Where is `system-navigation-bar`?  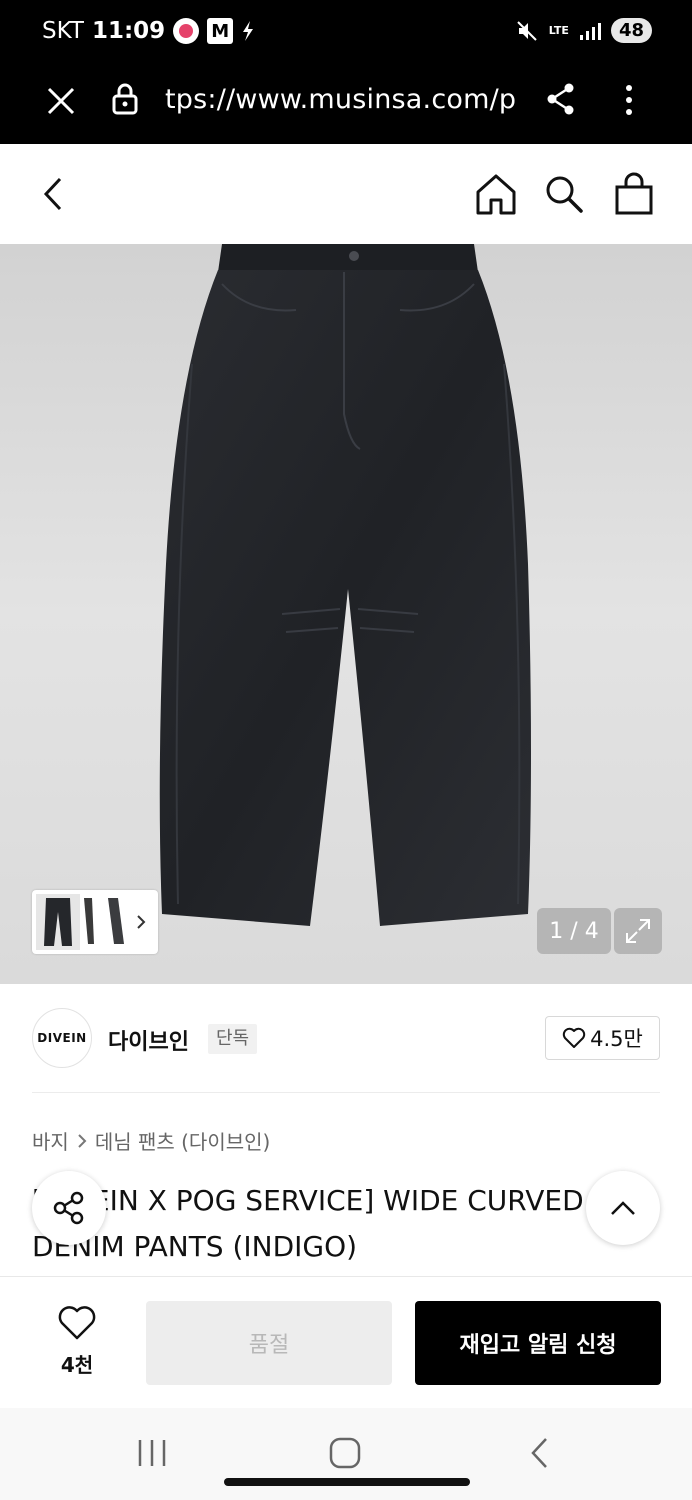 system-navigation-bar is located at coordinates (346, 1454).